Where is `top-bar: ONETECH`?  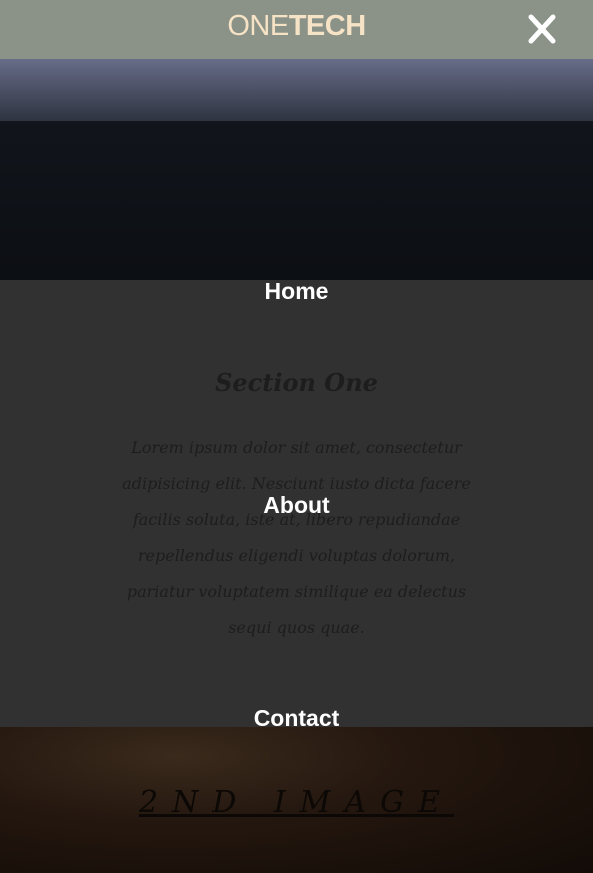 top-bar: ONETECH is located at coordinates (296, 29).